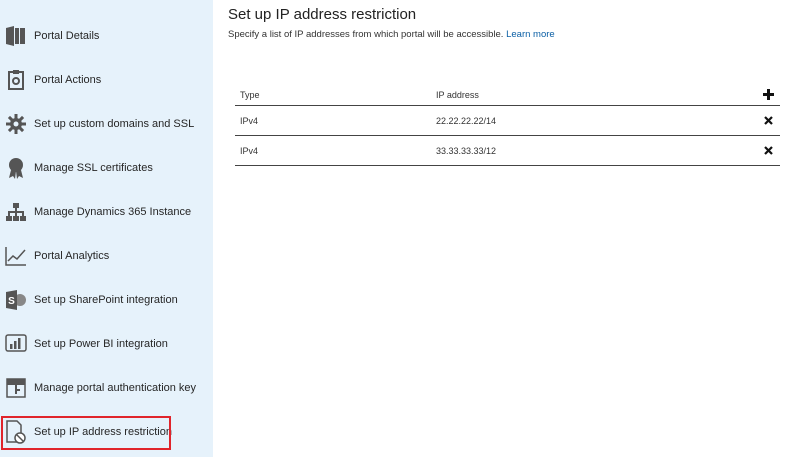 The width and height of the screenshot is (794, 457). Describe the element at coordinates (322, 14) in the screenshot. I see `page-title: Set up IP address restriction` at that location.